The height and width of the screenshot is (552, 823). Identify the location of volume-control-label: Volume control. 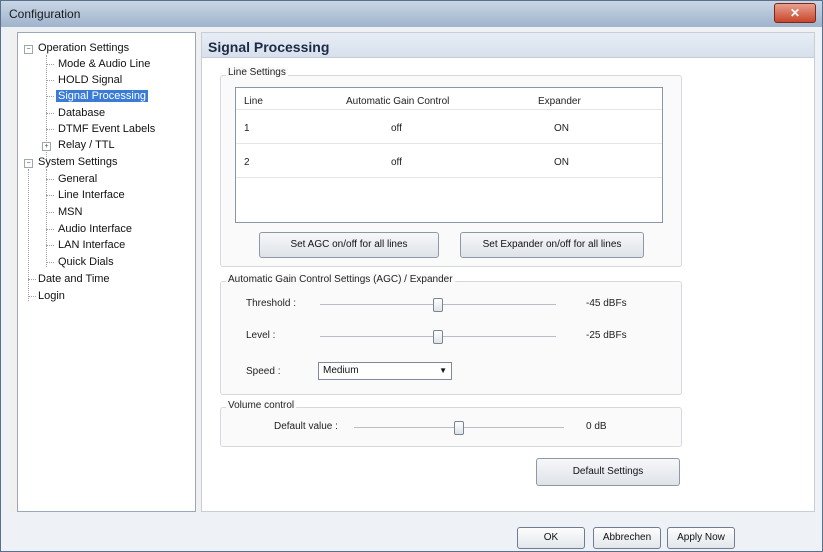
(261, 405).